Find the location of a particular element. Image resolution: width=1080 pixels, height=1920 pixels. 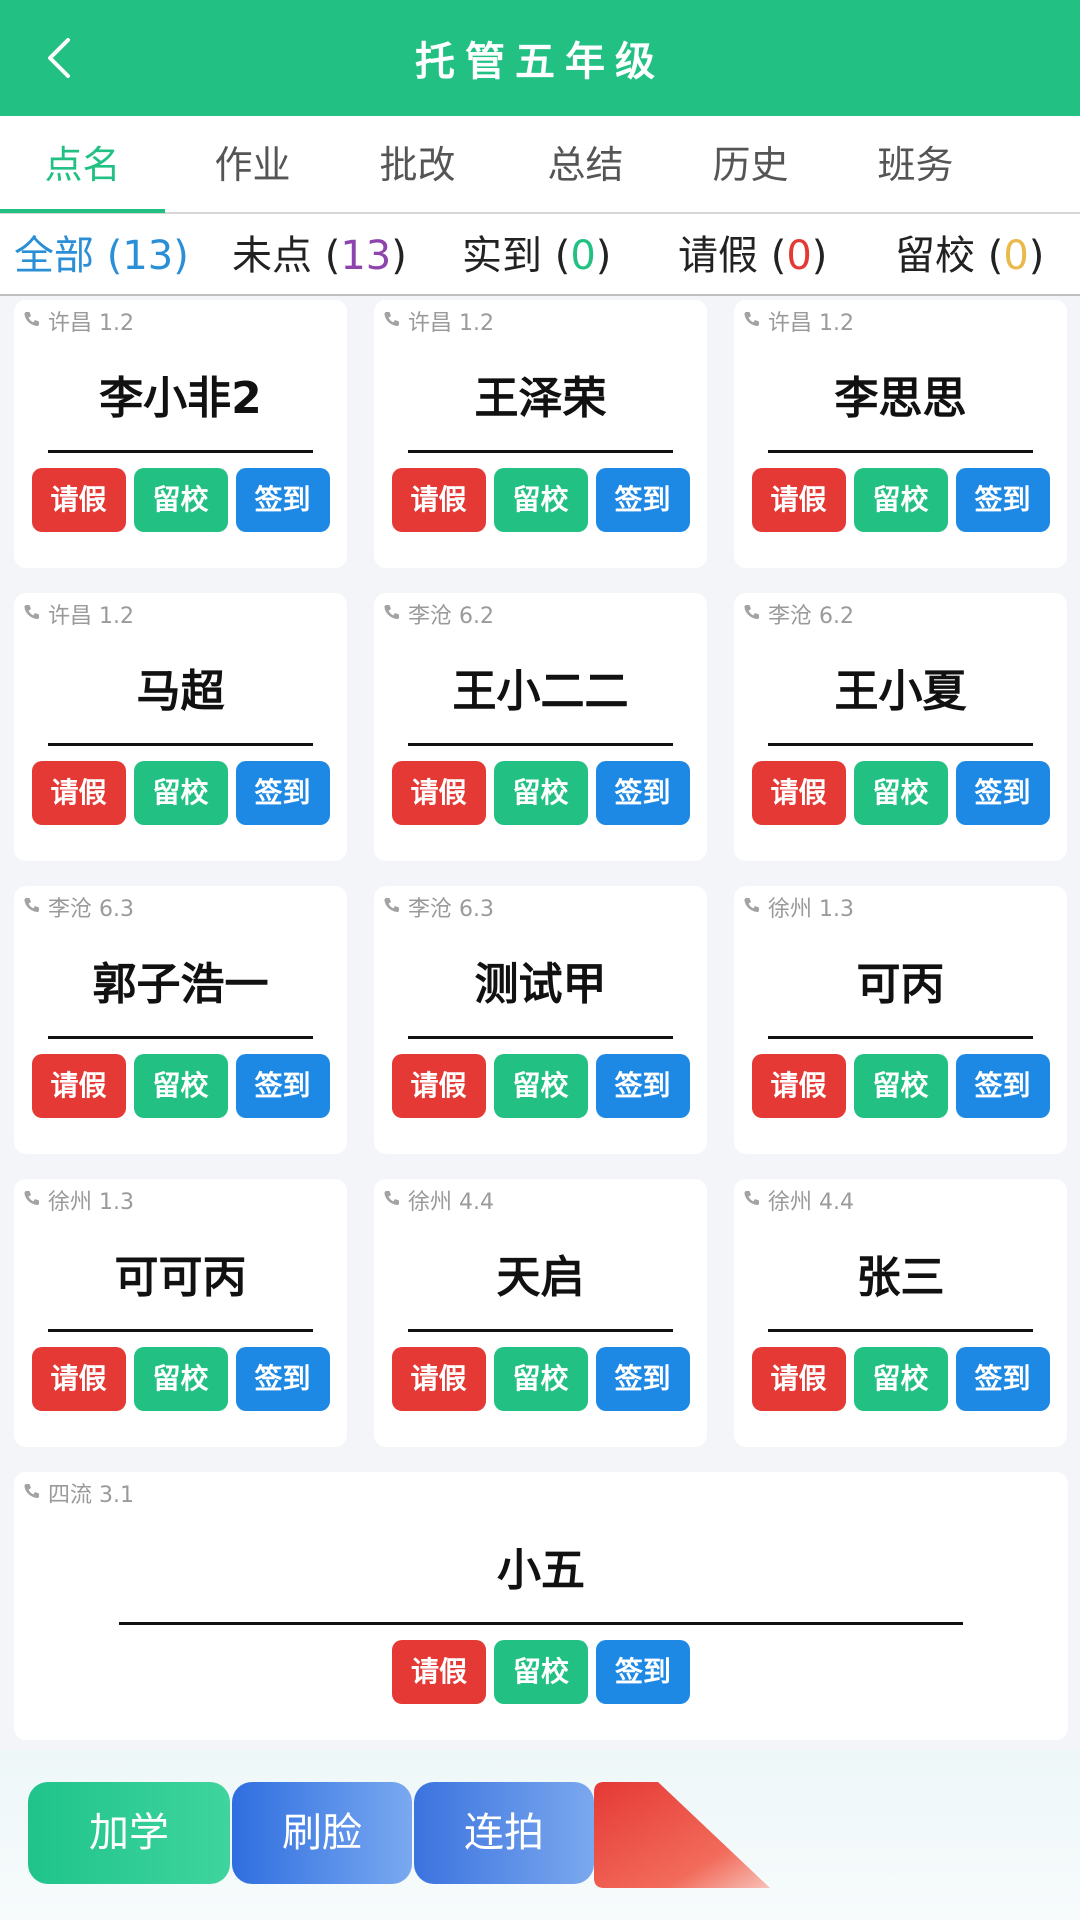

tab-grading: 批改 is located at coordinates (417, 164).